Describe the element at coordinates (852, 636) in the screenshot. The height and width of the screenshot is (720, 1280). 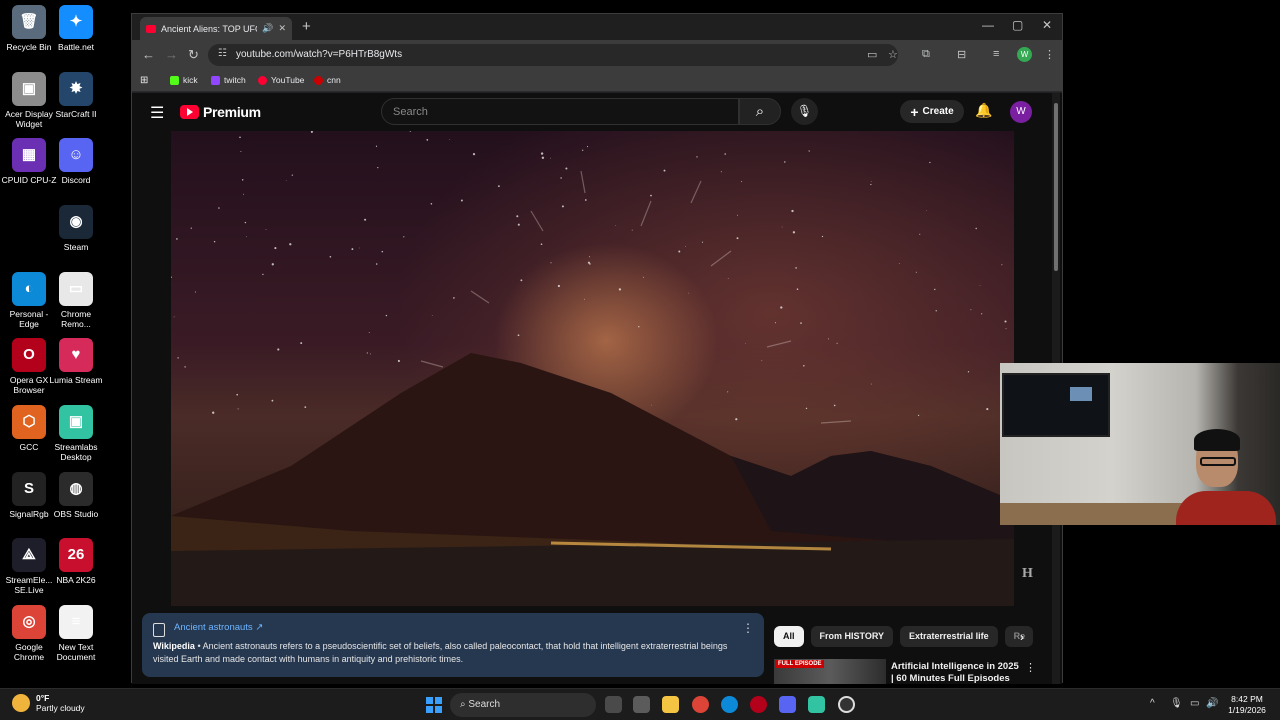
I see `chip-from-history: From HISTORY` at that location.